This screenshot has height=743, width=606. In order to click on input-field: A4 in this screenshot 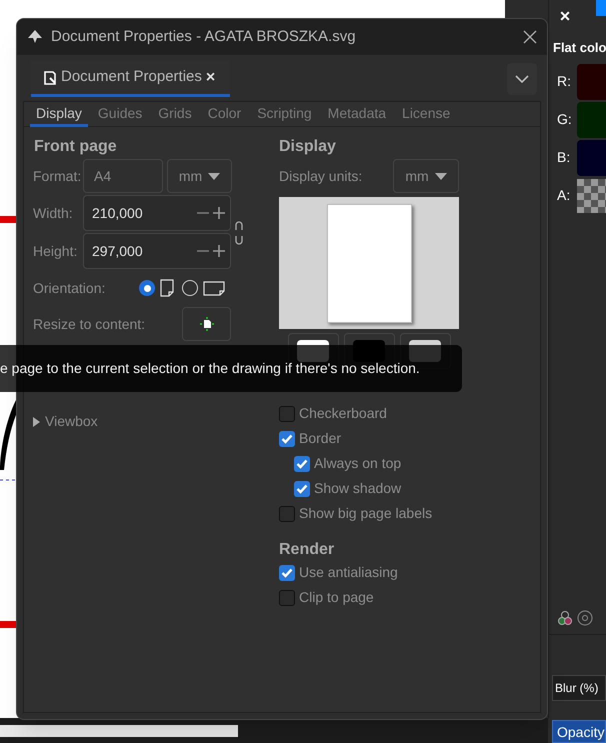, I will do `click(123, 176)`.